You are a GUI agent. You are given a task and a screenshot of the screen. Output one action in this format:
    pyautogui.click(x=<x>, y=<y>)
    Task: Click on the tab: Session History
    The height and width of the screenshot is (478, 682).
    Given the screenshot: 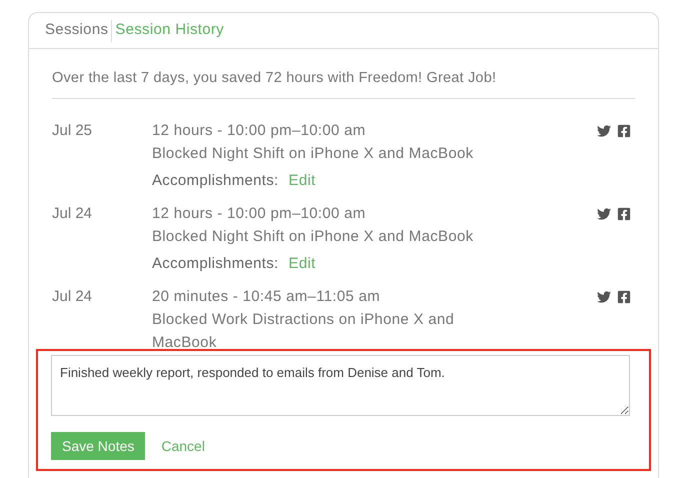 What is the action you would take?
    pyautogui.click(x=169, y=30)
    